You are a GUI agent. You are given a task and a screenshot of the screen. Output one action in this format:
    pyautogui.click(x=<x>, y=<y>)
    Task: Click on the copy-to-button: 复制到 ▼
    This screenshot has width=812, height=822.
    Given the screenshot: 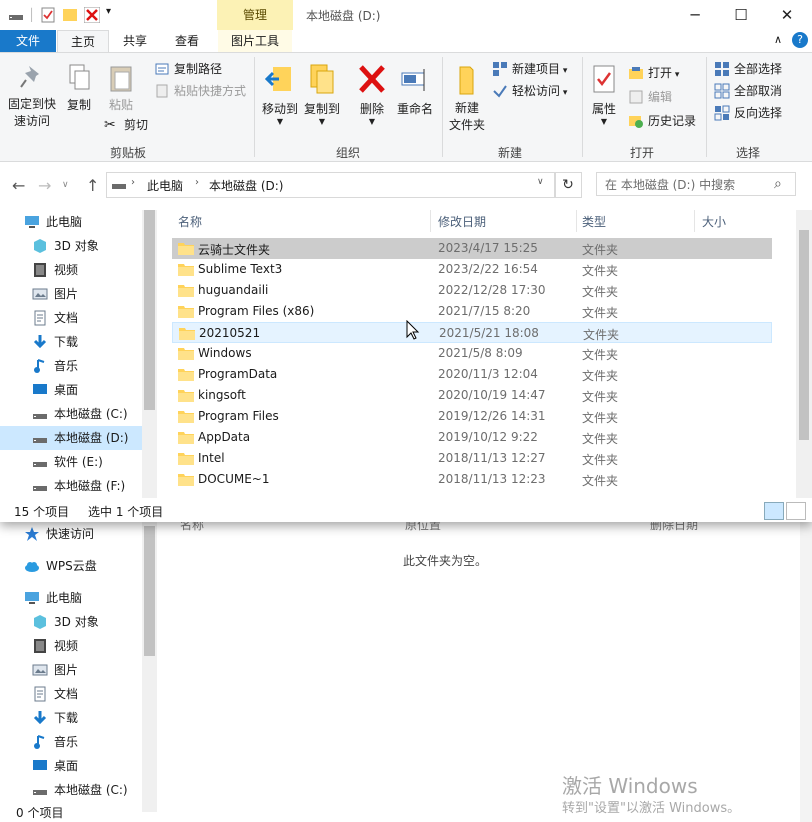 What is the action you would take?
    pyautogui.click(x=322, y=94)
    